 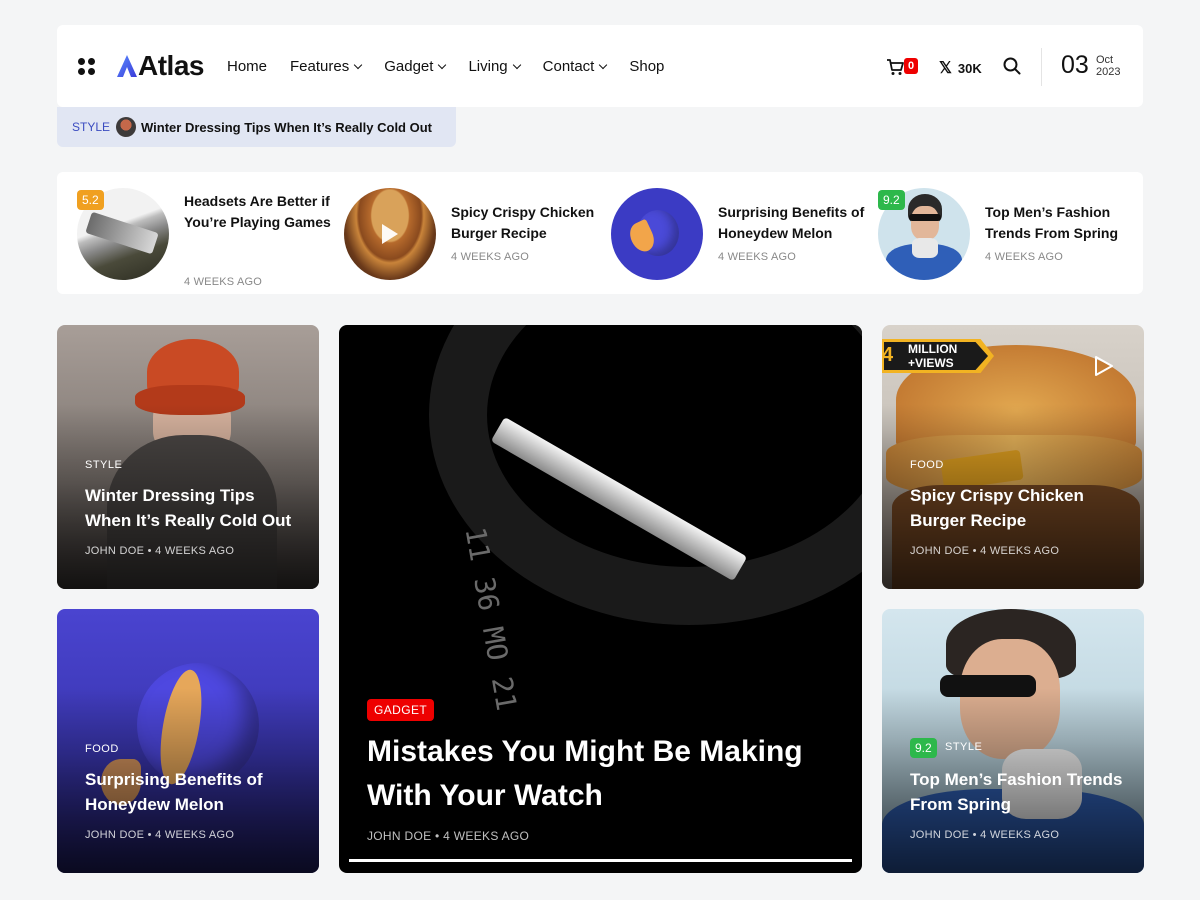 What do you see at coordinates (931, 363) in the screenshot?
I see `views-badge-line: +VIEWS` at bounding box center [931, 363].